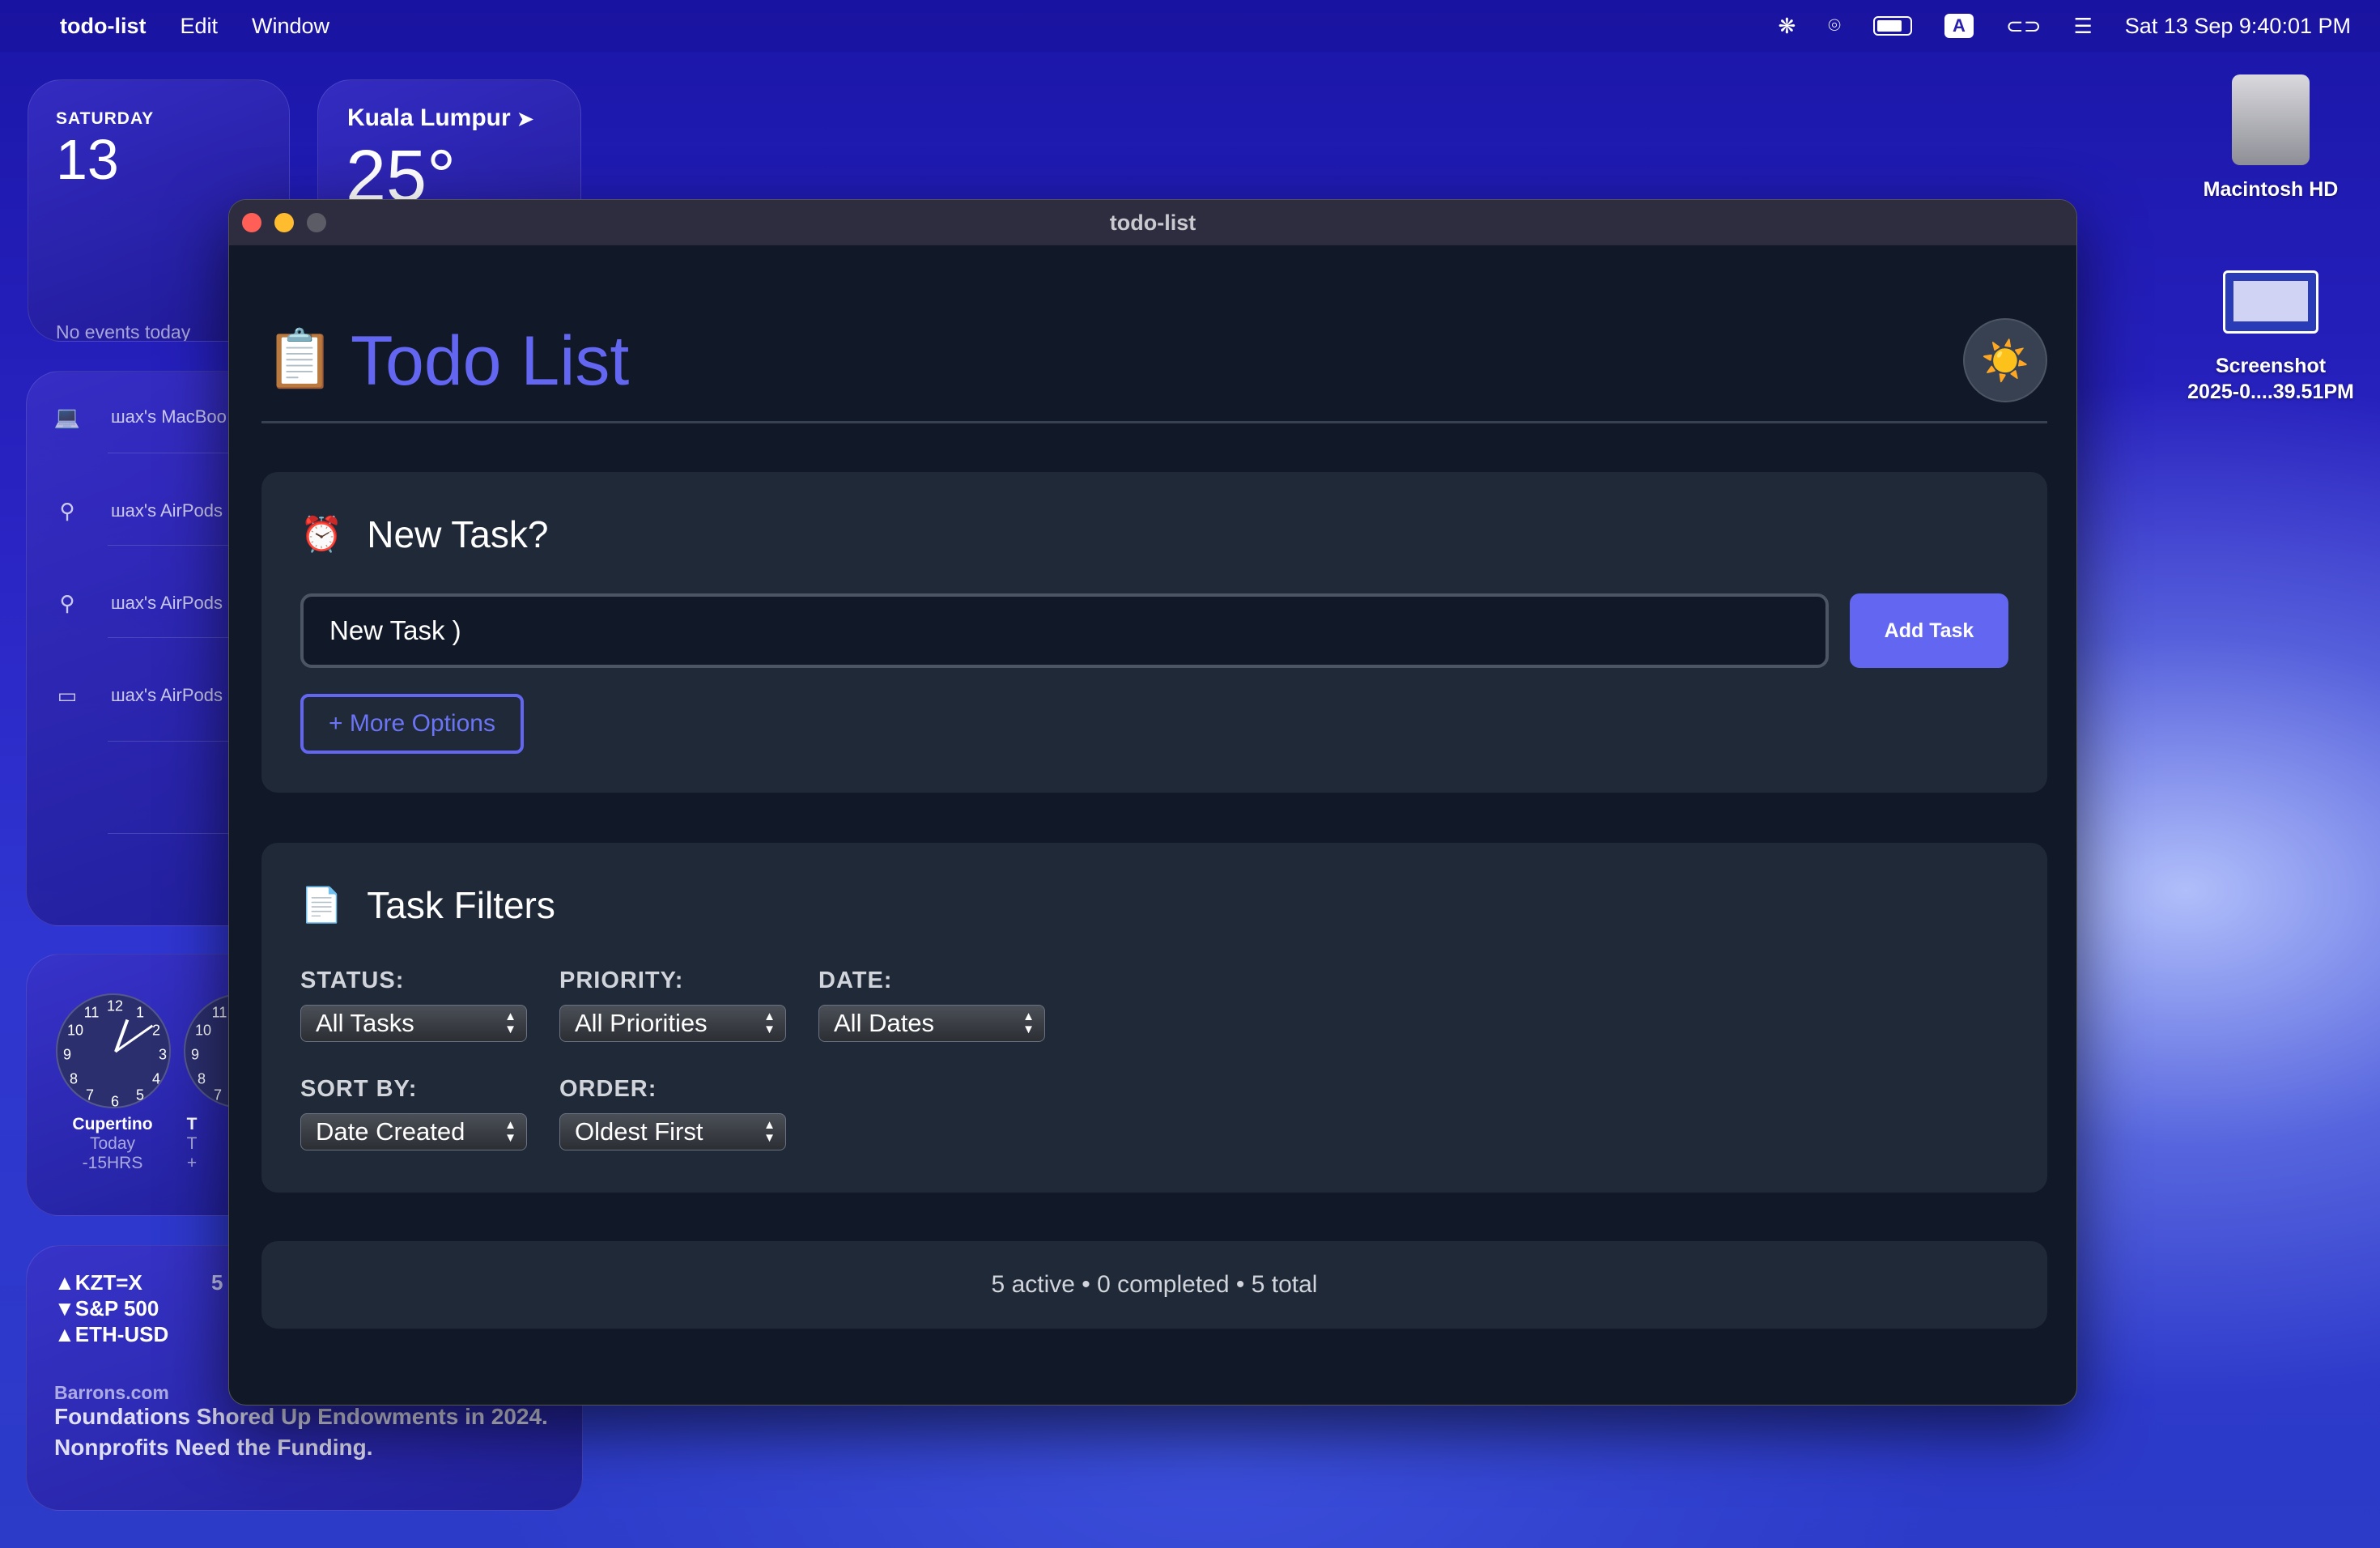 The height and width of the screenshot is (1548, 2380). I want to click on clock-offset: +, so click(192, 1163).